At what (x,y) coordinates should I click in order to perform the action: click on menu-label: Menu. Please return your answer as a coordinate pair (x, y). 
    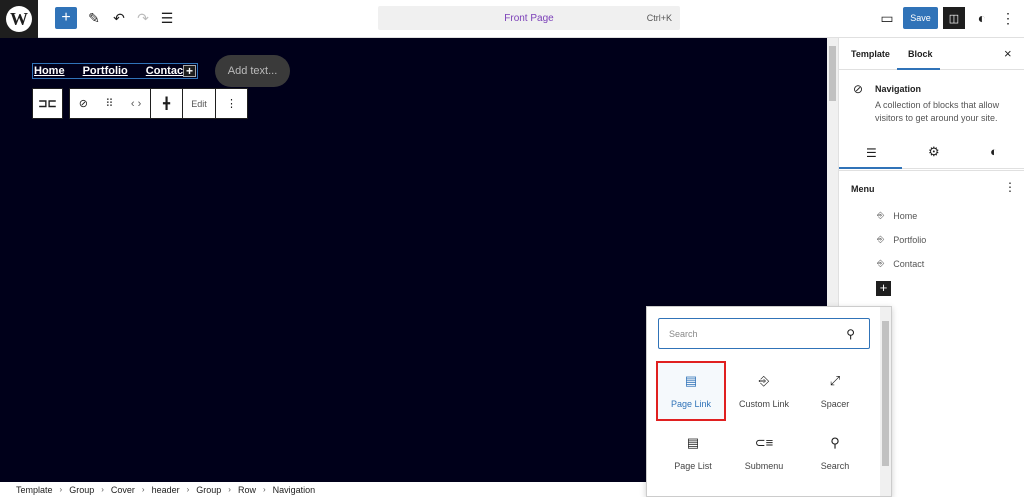
    Looking at the image, I should click on (863, 189).